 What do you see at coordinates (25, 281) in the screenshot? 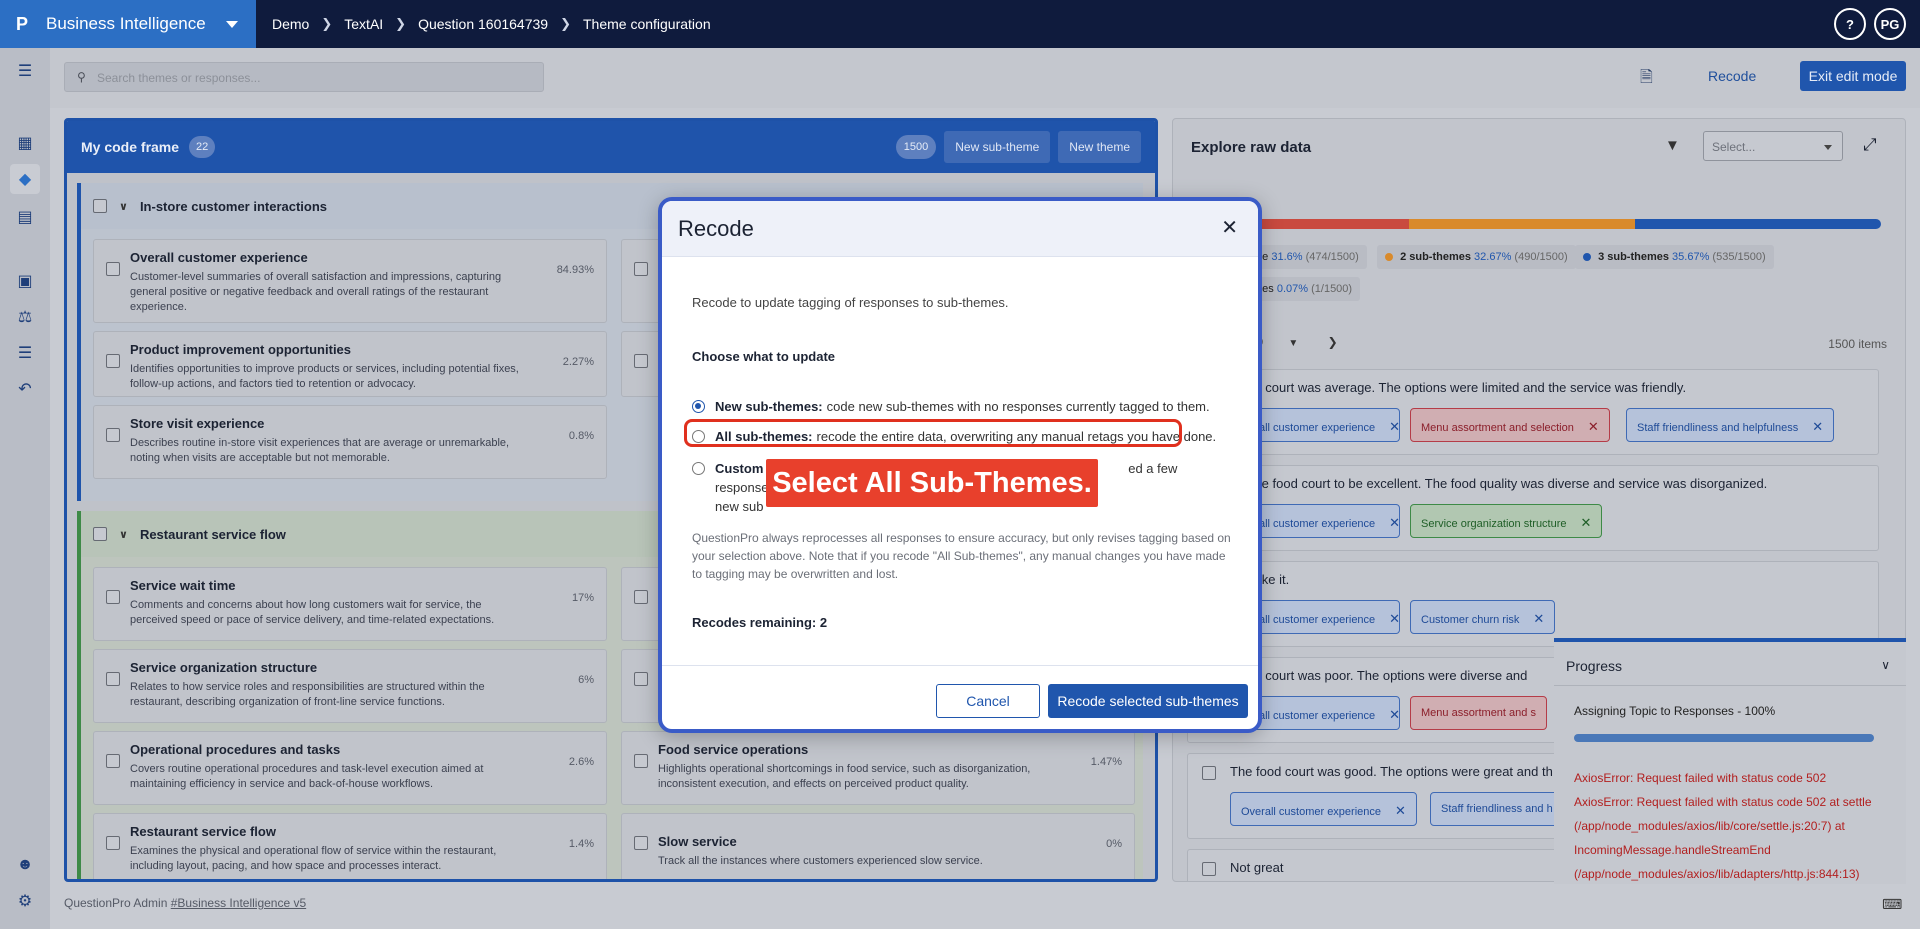
I see `analysis-icon: ▣` at bounding box center [25, 281].